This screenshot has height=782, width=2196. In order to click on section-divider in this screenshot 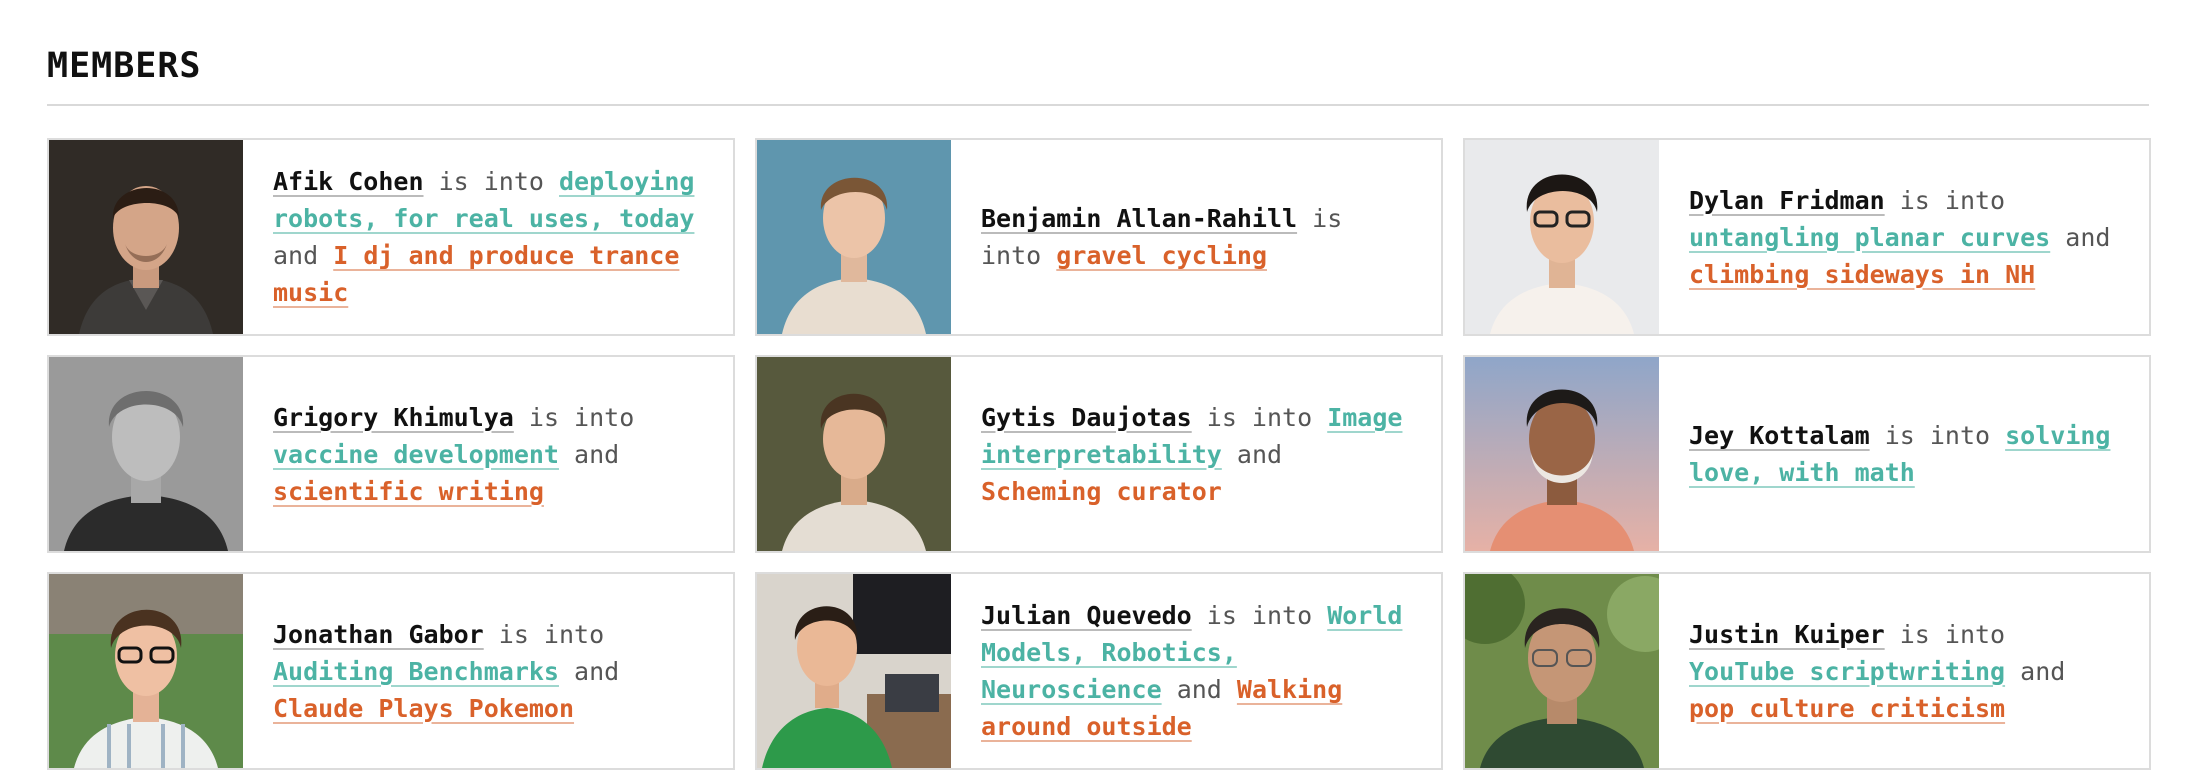, I will do `click(1098, 105)`.